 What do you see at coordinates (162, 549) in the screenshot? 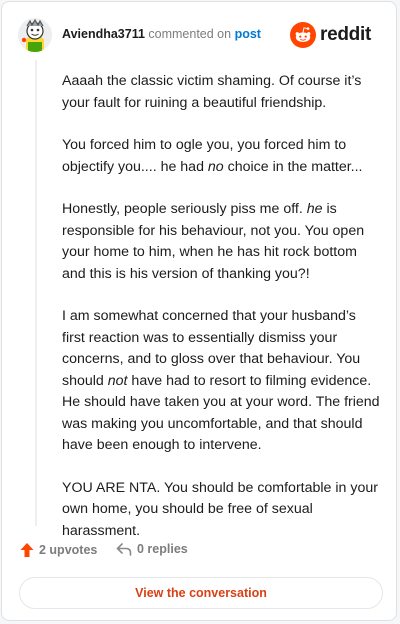
I see `replies-count: 0 replies` at bounding box center [162, 549].